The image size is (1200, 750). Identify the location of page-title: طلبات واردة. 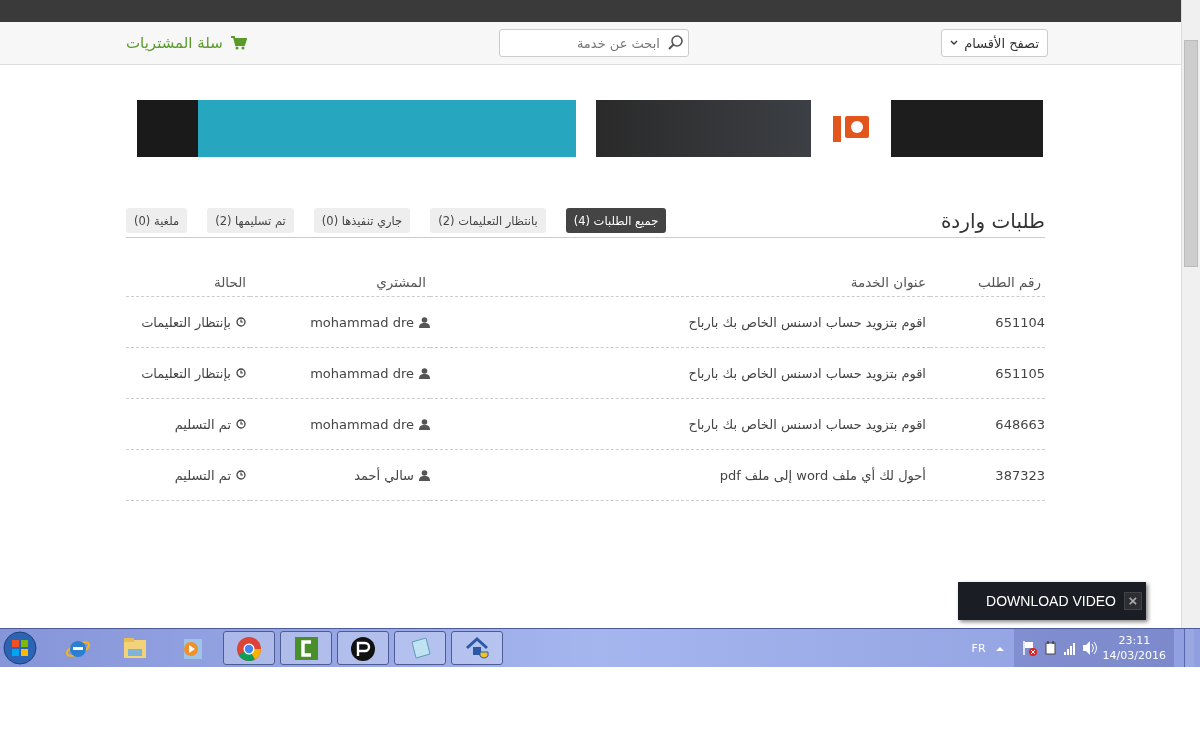
(992, 220).